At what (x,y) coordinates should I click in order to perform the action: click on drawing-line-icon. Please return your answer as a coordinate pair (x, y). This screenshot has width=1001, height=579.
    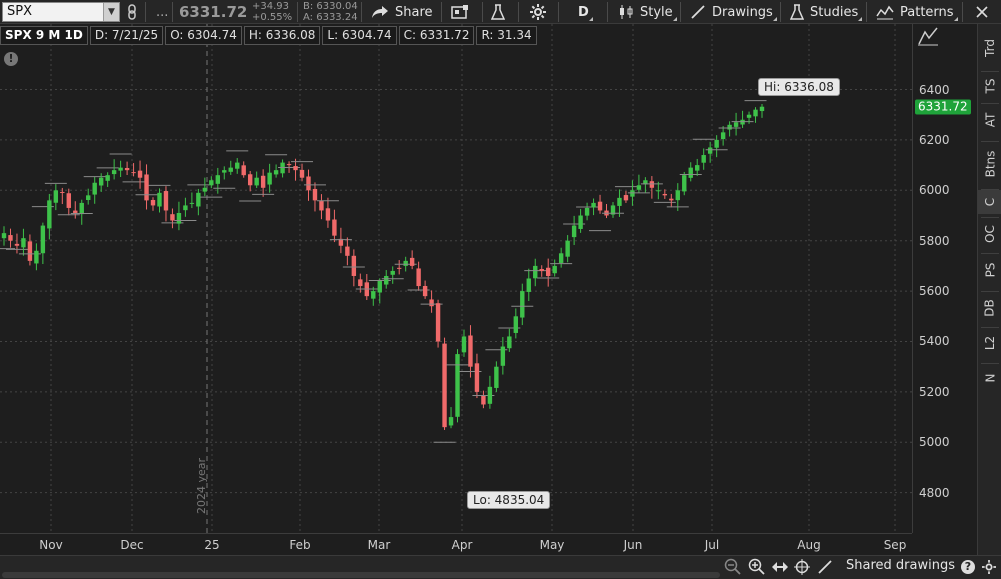
    Looking at the image, I should click on (825, 567).